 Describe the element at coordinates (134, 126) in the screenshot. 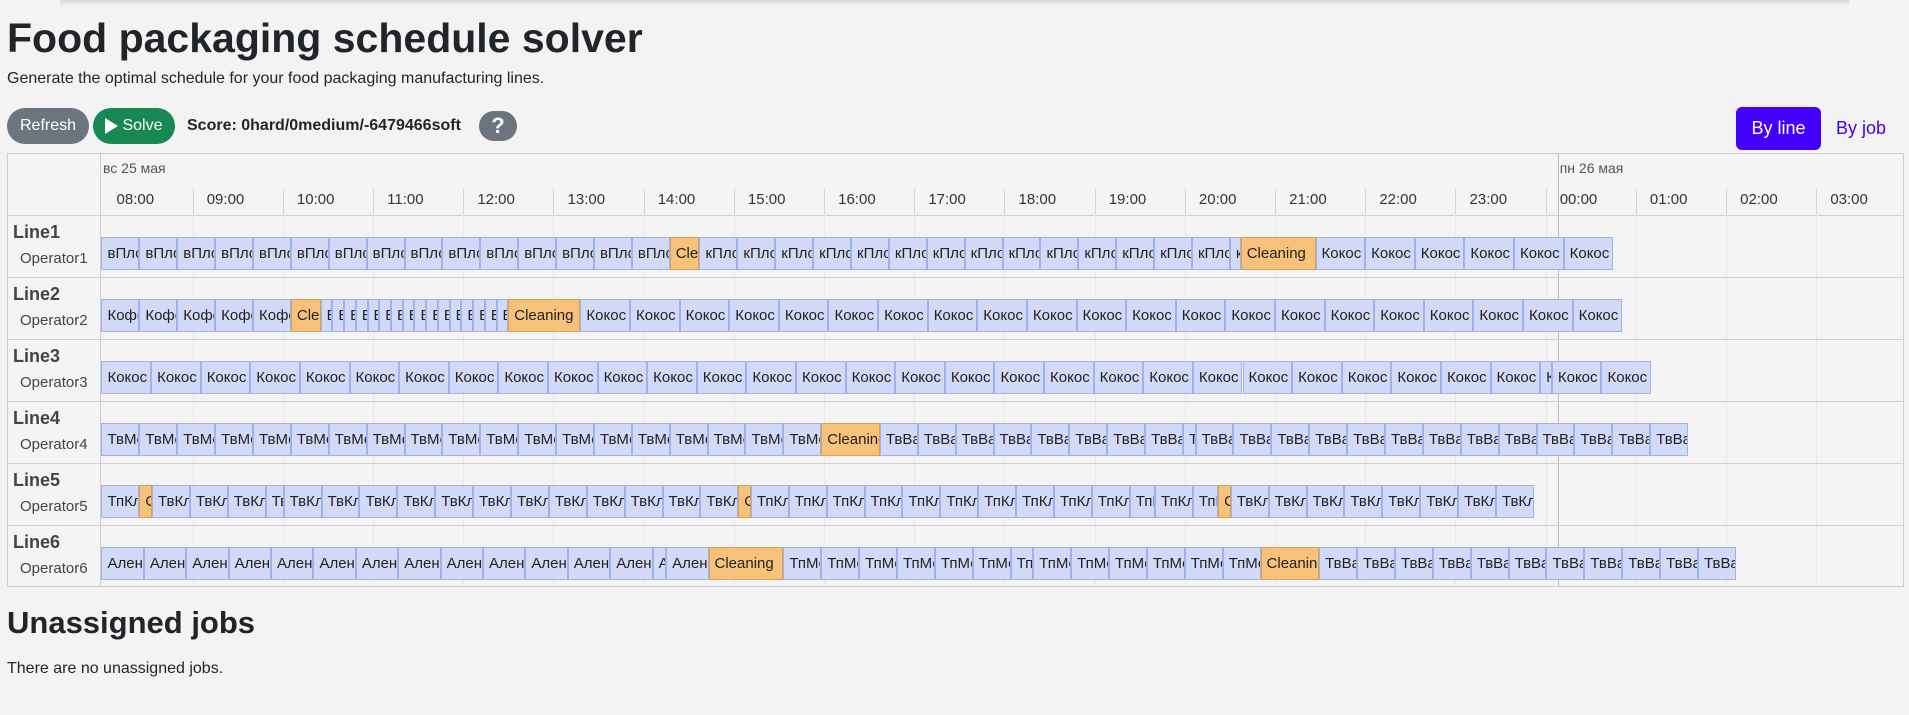

I see `solve-button: Solve` at that location.